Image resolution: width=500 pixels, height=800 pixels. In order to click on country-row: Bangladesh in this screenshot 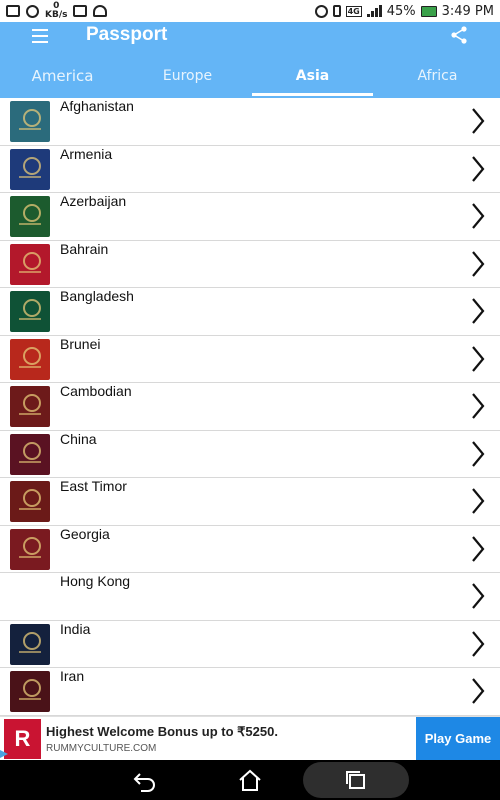, I will do `click(250, 312)`.